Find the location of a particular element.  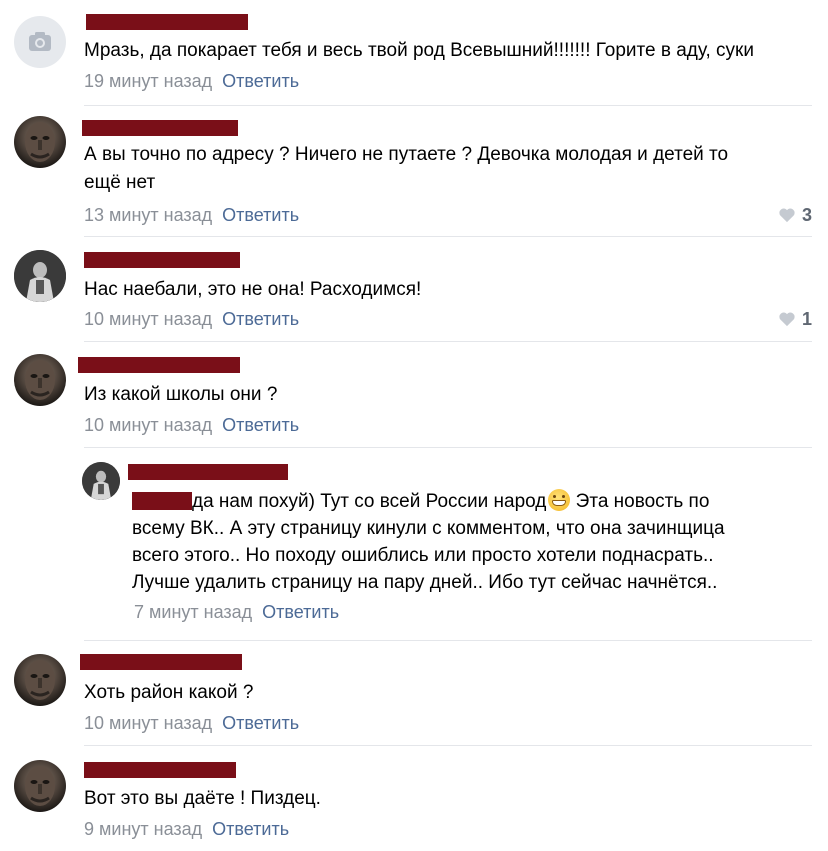

comment-text: Хоть район какой ? is located at coordinates (169, 692).